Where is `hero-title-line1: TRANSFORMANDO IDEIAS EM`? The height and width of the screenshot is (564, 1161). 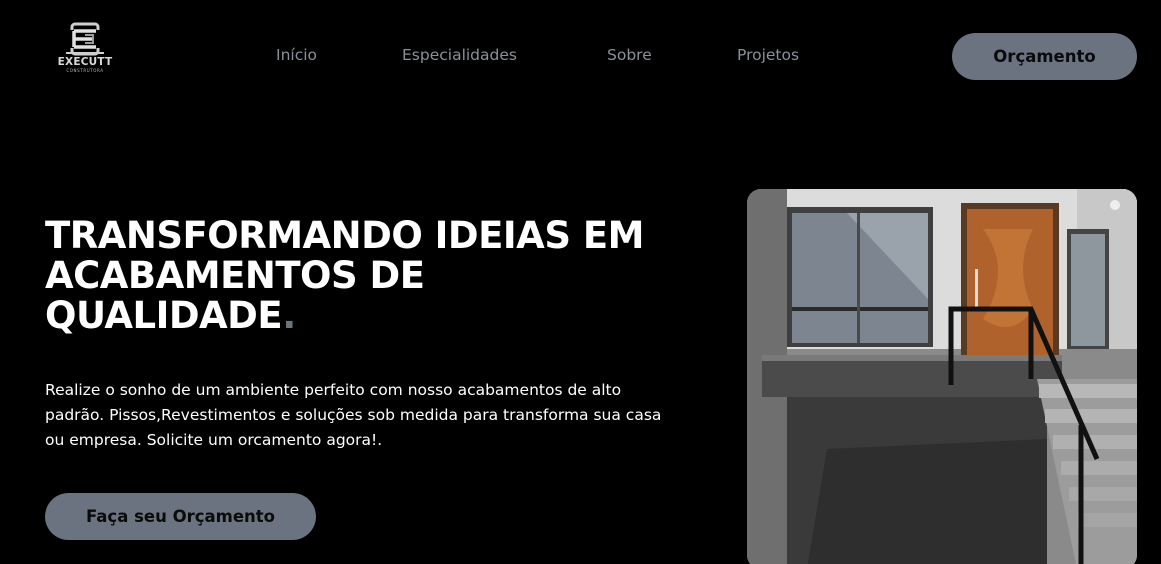 hero-title-line1: TRANSFORMANDO IDEIAS EM is located at coordinates (344, 235).